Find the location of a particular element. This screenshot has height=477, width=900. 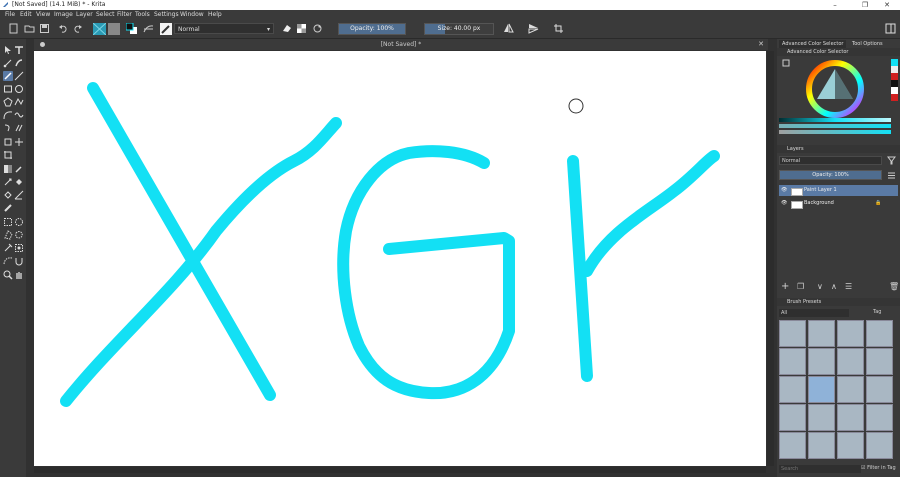

menu-file: File is located at coordinates (10, 14).